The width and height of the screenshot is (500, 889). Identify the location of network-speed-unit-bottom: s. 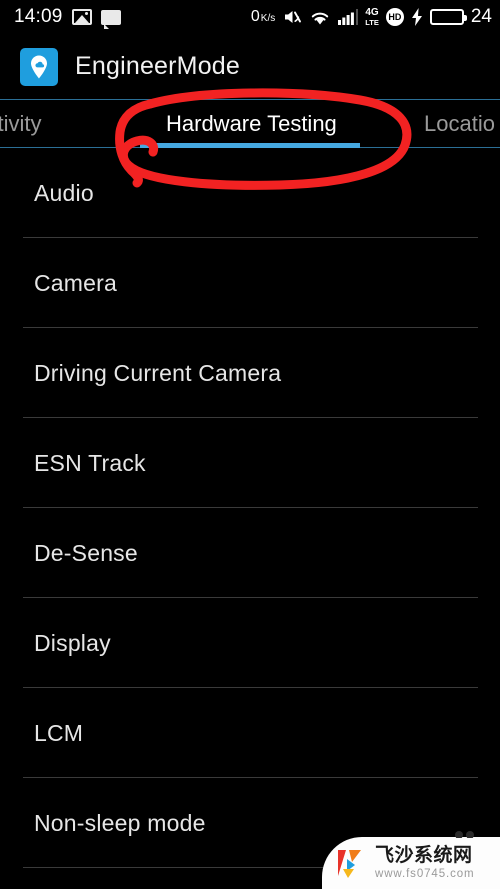
(273, 18).